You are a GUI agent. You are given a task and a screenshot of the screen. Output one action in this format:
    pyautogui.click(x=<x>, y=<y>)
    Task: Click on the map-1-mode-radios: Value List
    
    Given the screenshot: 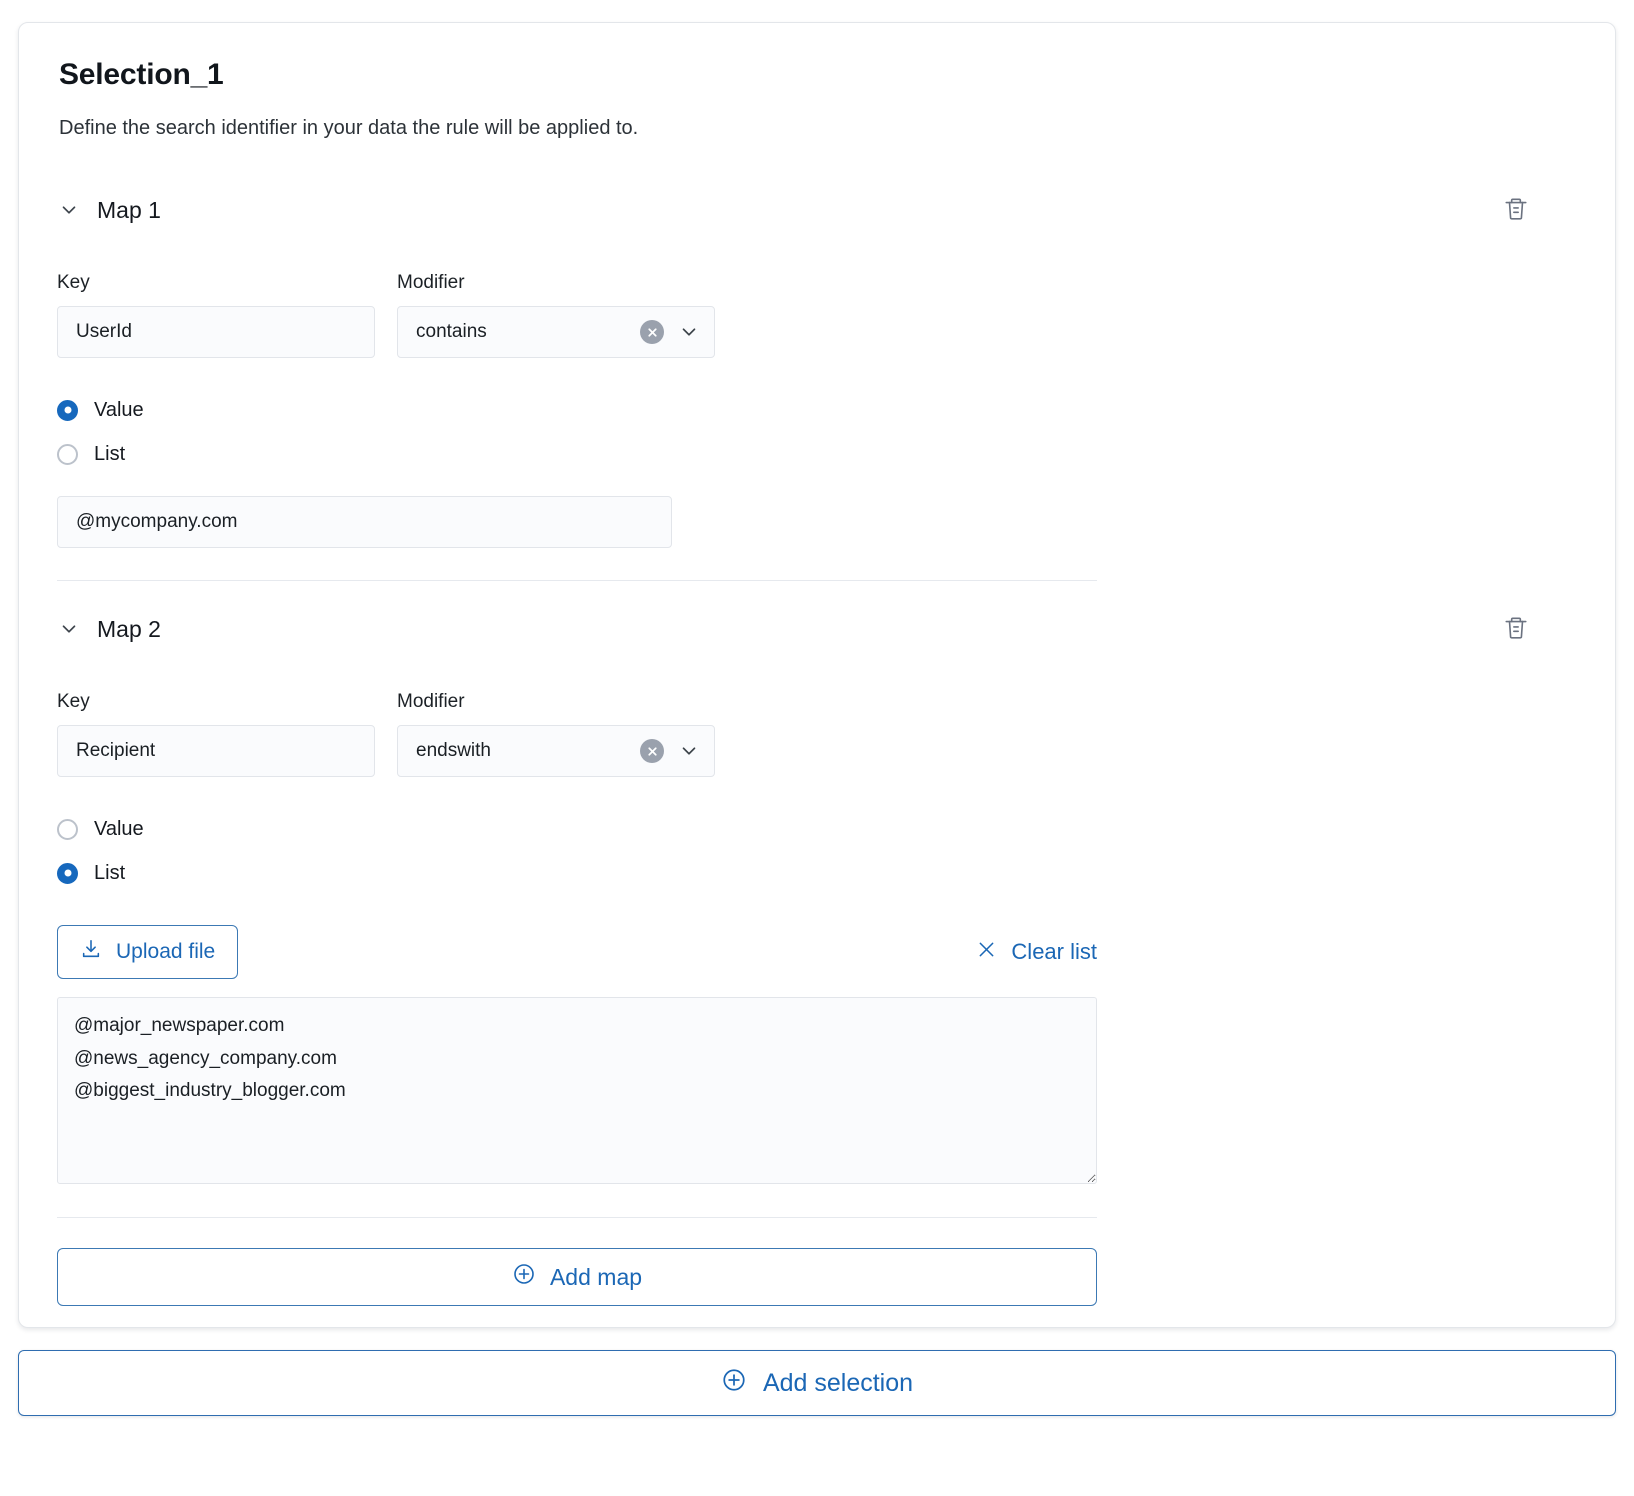 What is the action you would take?
    pyautogui.click(x=817, y=432)
    